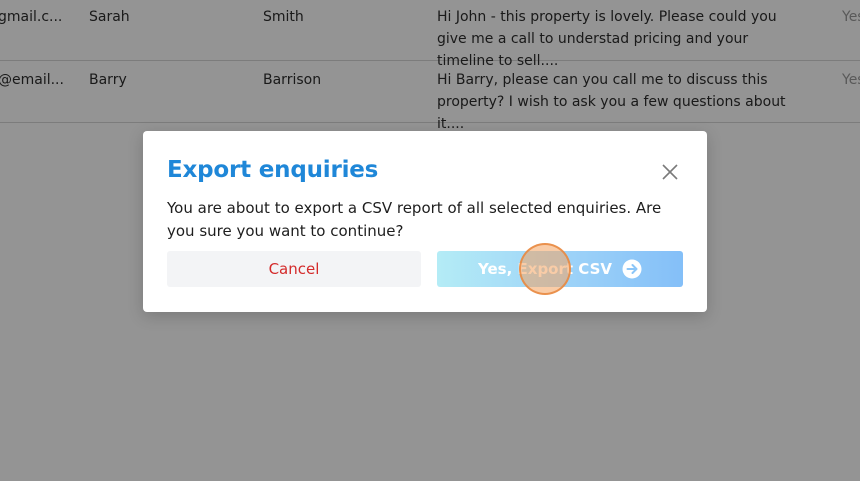 This screenshot has width=860, height=481. Describe the element at coordinates (545, 269) in the screenshot. I see `export-button-label: Yes, Export CSV` at that location.